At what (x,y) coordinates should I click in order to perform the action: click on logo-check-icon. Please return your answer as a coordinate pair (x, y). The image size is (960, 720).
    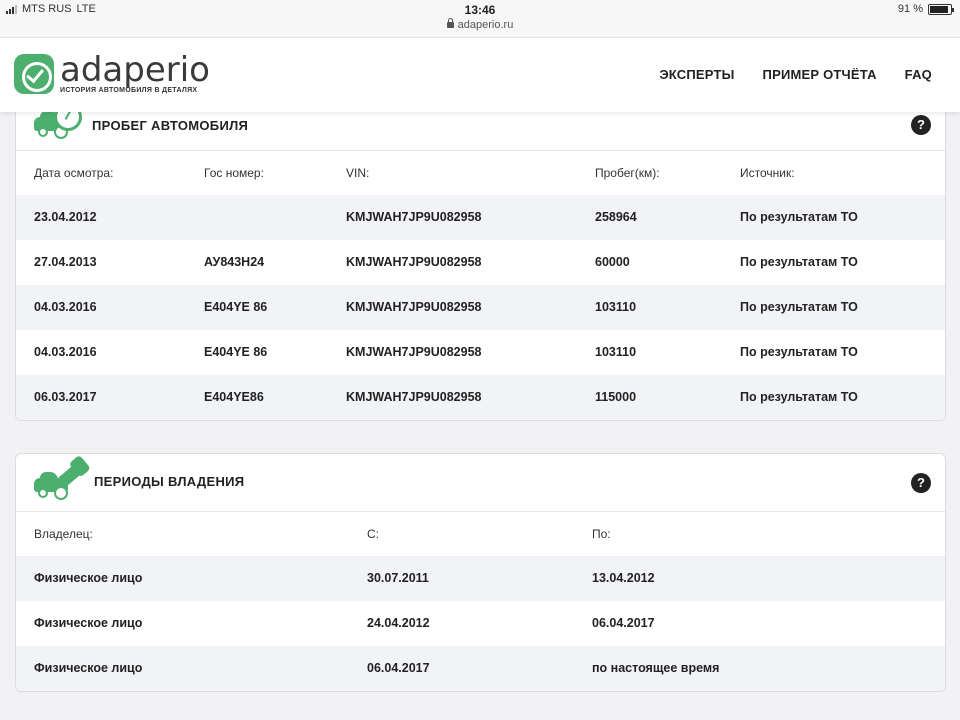
    Looking at the image, I should click on (34, 74).